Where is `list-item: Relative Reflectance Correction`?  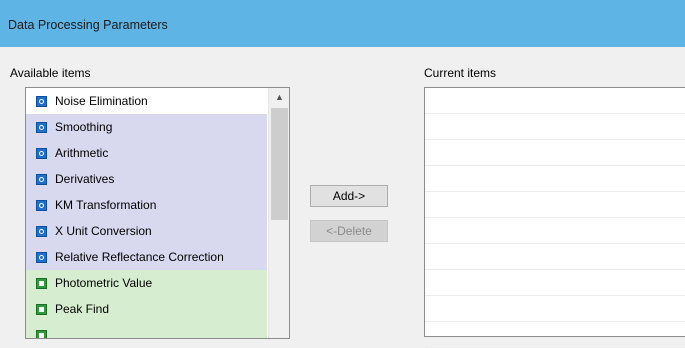 list-item: Relative Reflectance Correction is located at coordinates (146, 257).